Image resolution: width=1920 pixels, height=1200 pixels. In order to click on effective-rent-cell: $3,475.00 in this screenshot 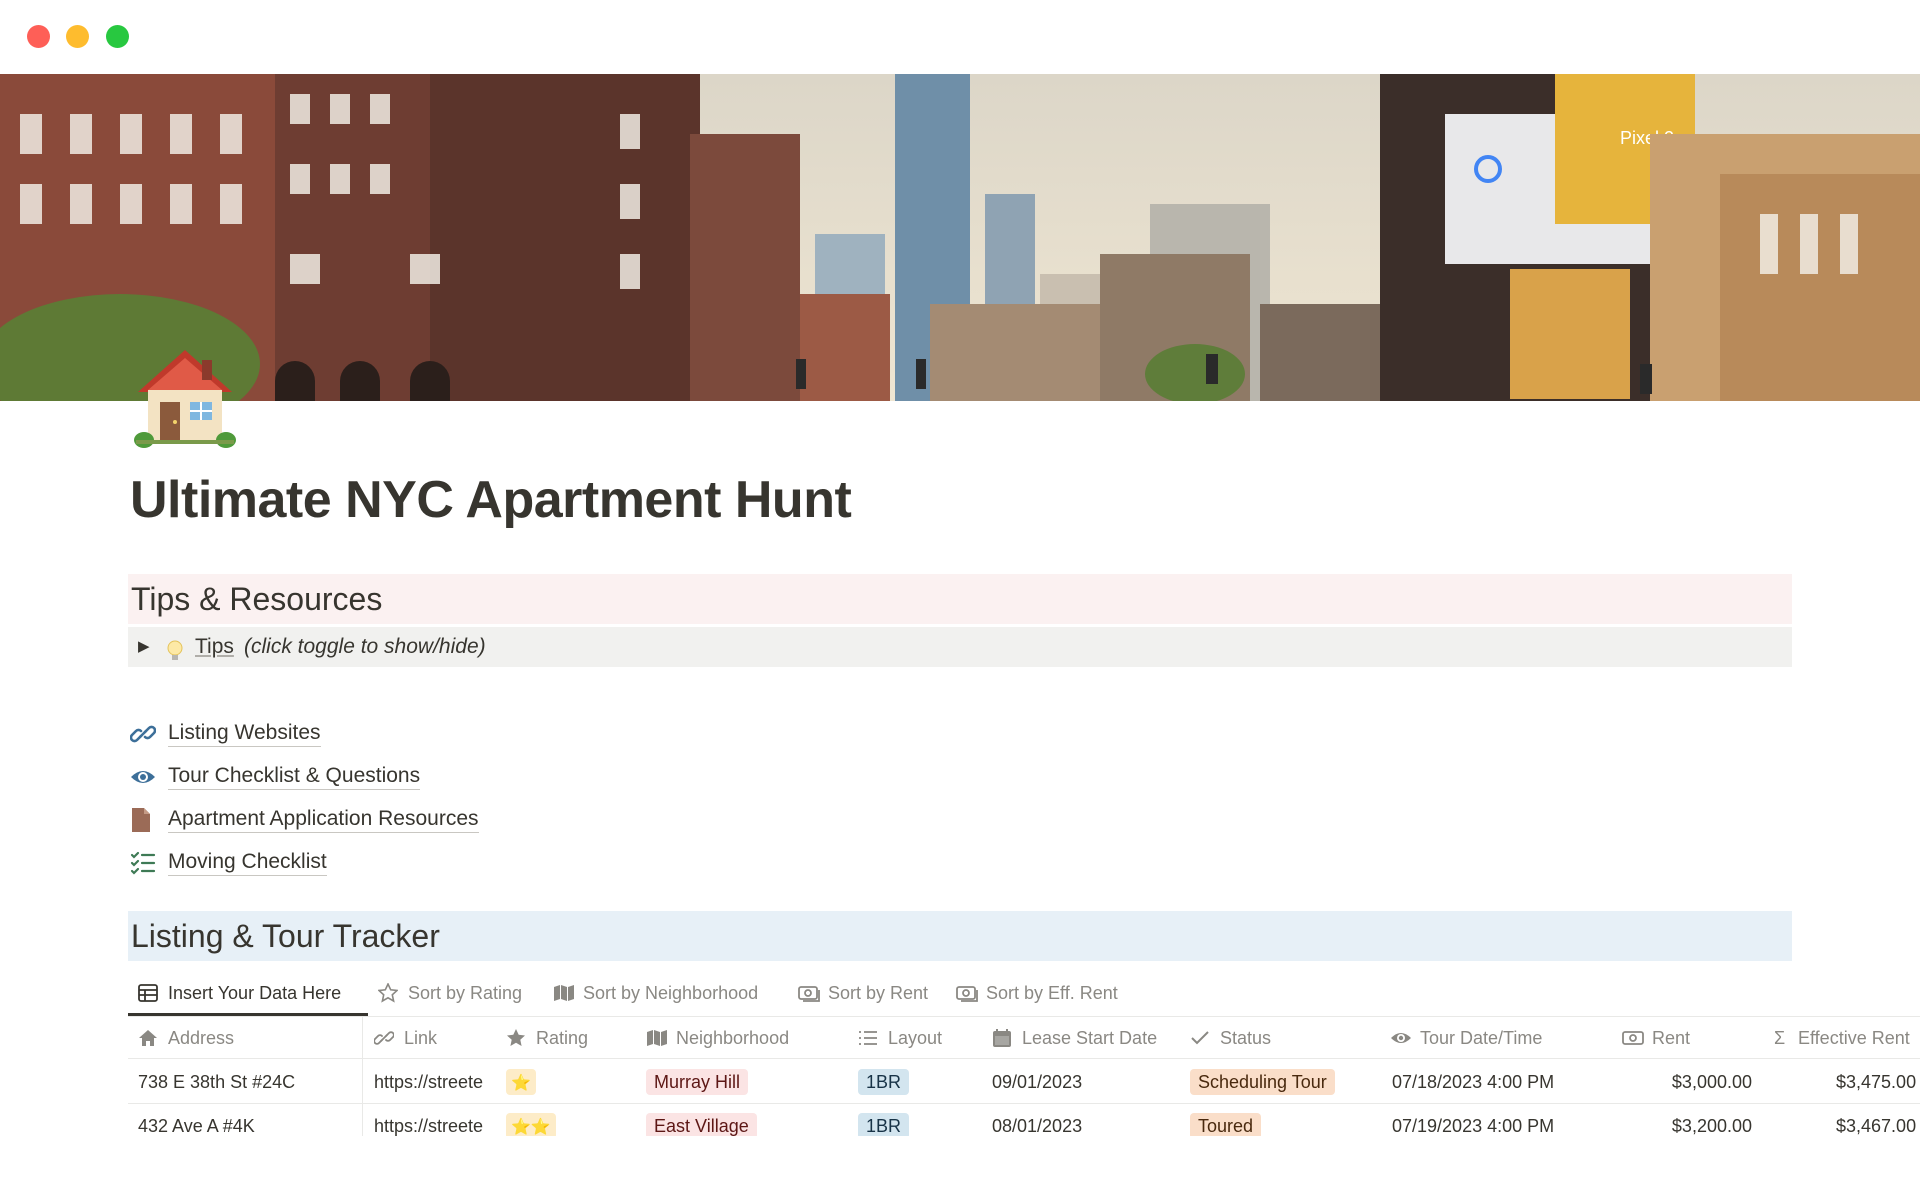, I will do `click(1878, 1082)`.